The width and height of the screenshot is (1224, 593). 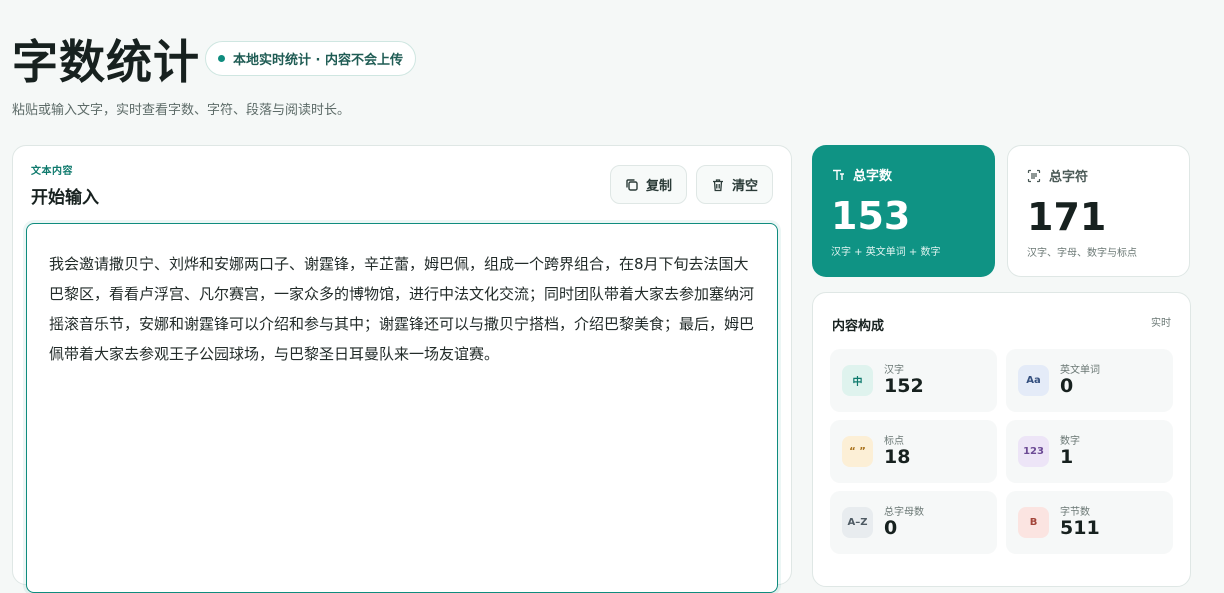 What do you see at coordinates (744, 186) in the screenshot?
I see `clear-button-label: 清空` at bounding box center [744, 186].